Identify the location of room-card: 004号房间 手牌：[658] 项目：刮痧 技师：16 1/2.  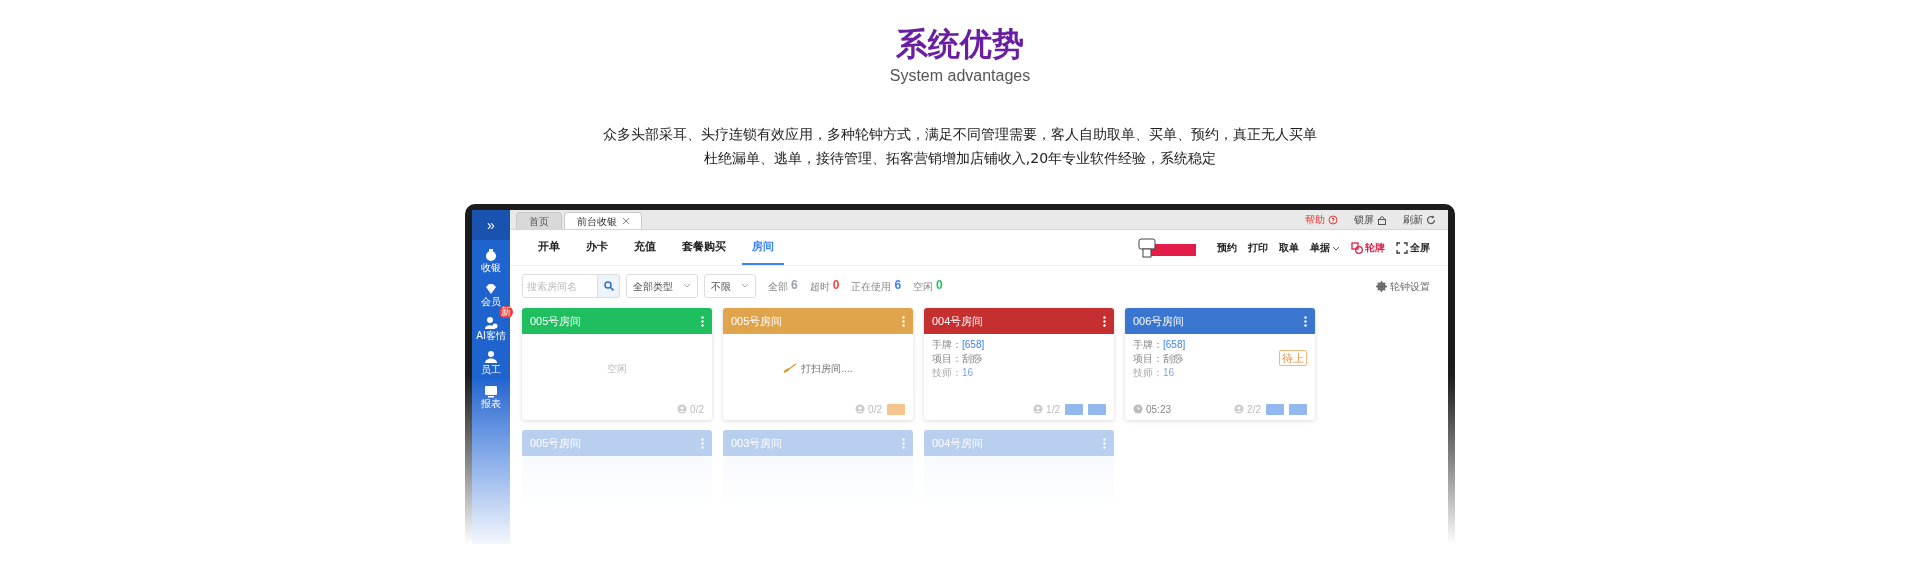
(1019, 364).